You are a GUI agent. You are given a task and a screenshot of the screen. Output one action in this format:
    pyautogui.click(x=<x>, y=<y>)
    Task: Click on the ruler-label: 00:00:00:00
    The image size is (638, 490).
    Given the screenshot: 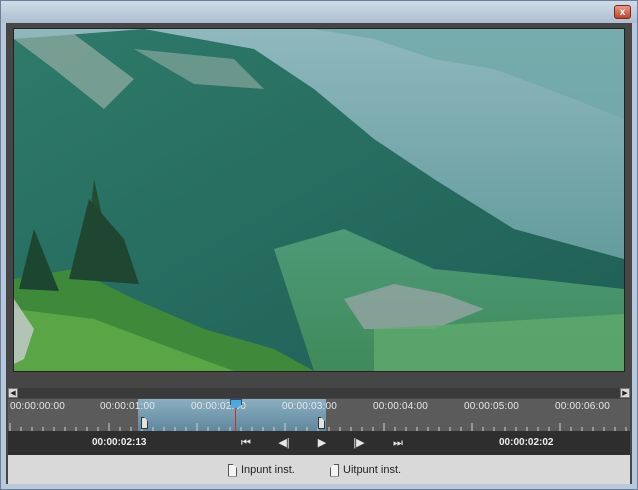 What is the action you would take?
    pyautogui.click(x=38, y=406)
    